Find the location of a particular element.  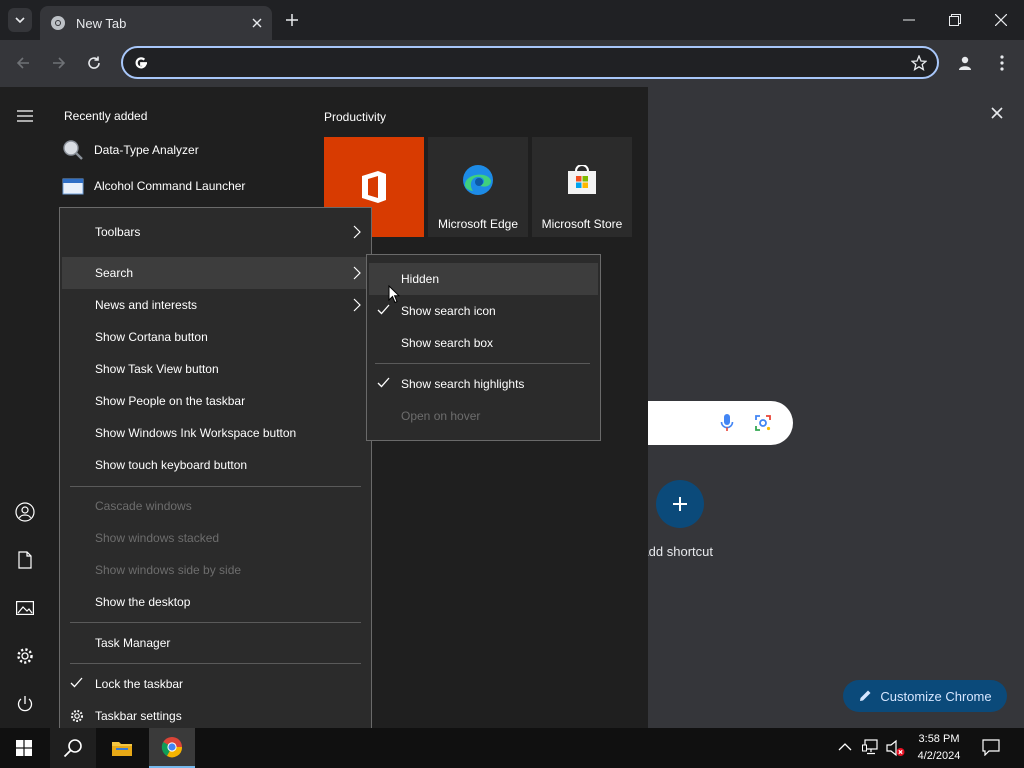

folder-icon is located at coordinates (122, 749).